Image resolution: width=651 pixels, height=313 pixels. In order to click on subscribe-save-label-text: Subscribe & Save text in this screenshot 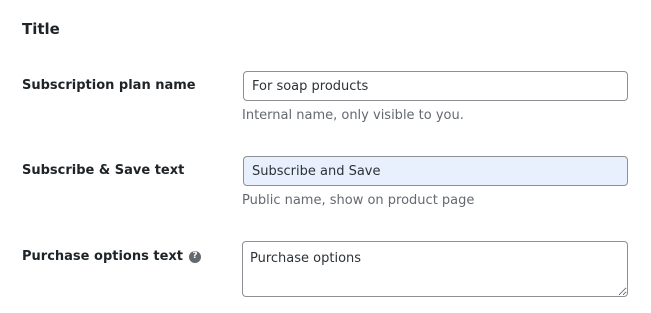, I will do `click(103, 170)`.